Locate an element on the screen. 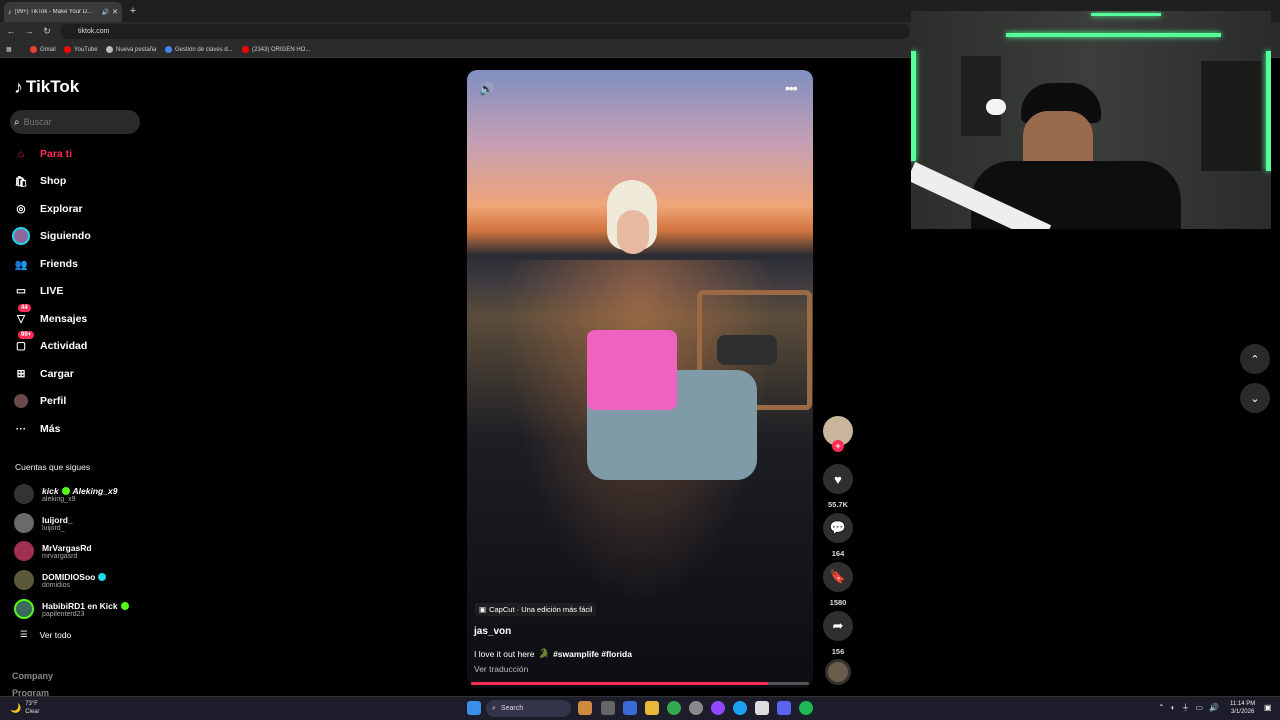 The image size is (1280, 720). nav-cargar: ⊞ Cargar is located at coordinates (79, 374).